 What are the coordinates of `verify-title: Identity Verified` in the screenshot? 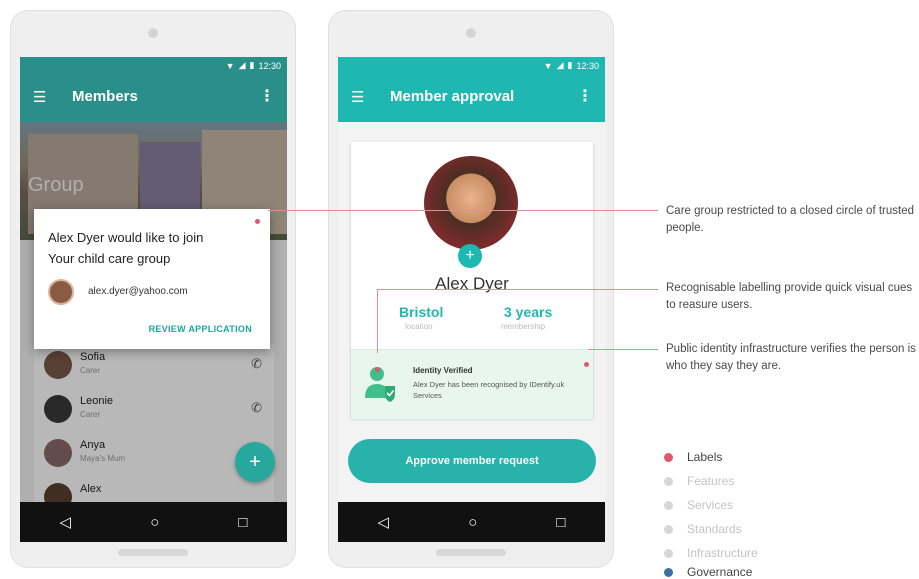 It's located at (443, 370).